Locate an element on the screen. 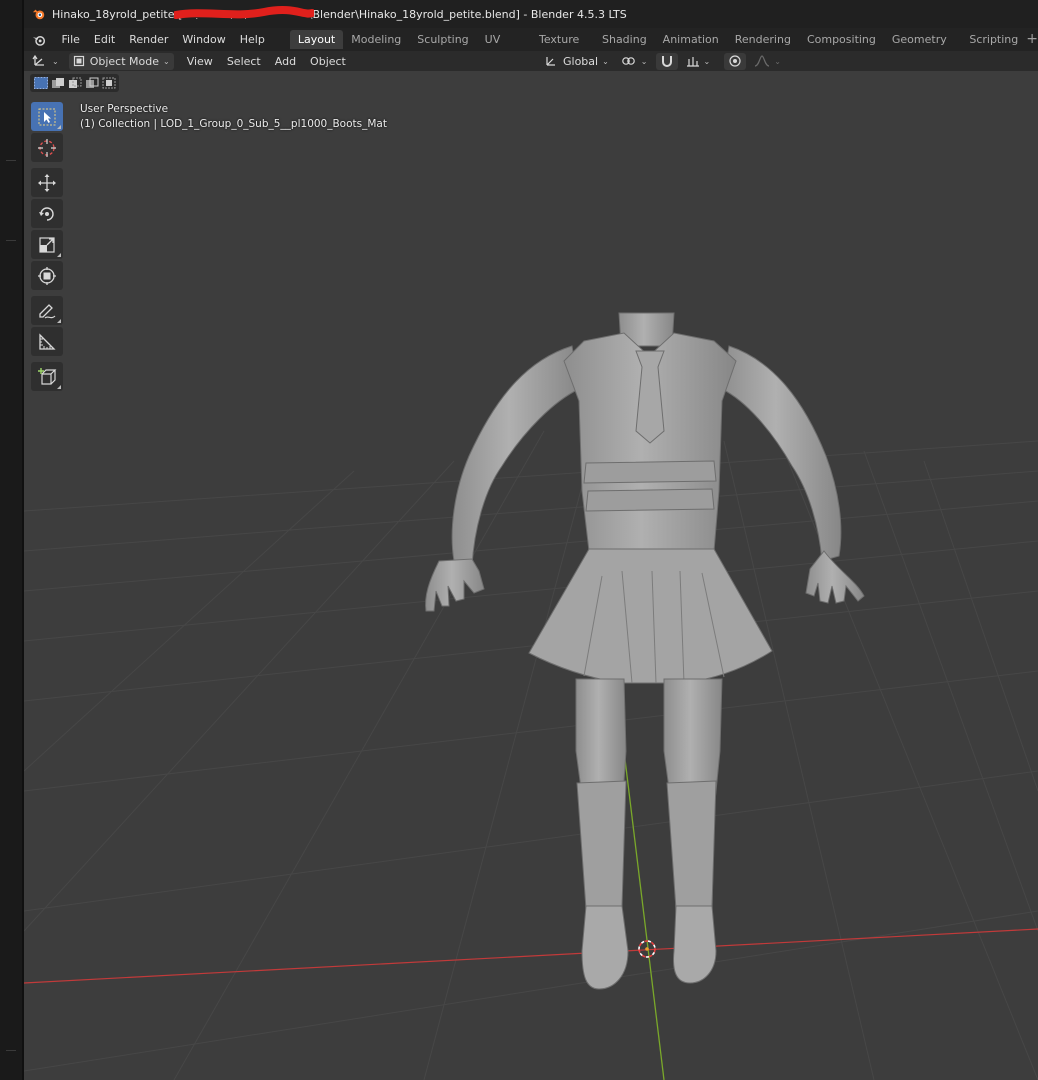 The width and height of the screenshot is (1038, 1080). annotate-pencil-icon is located at coordinates (47, 310).